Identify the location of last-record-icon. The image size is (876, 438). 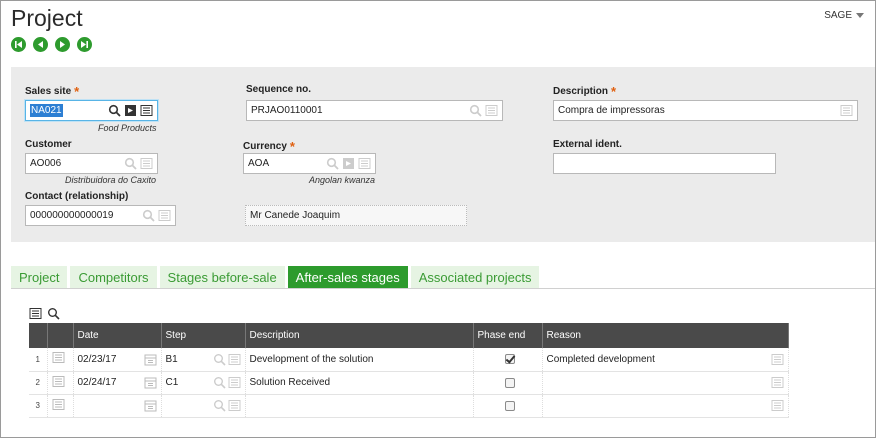
(84, 44).